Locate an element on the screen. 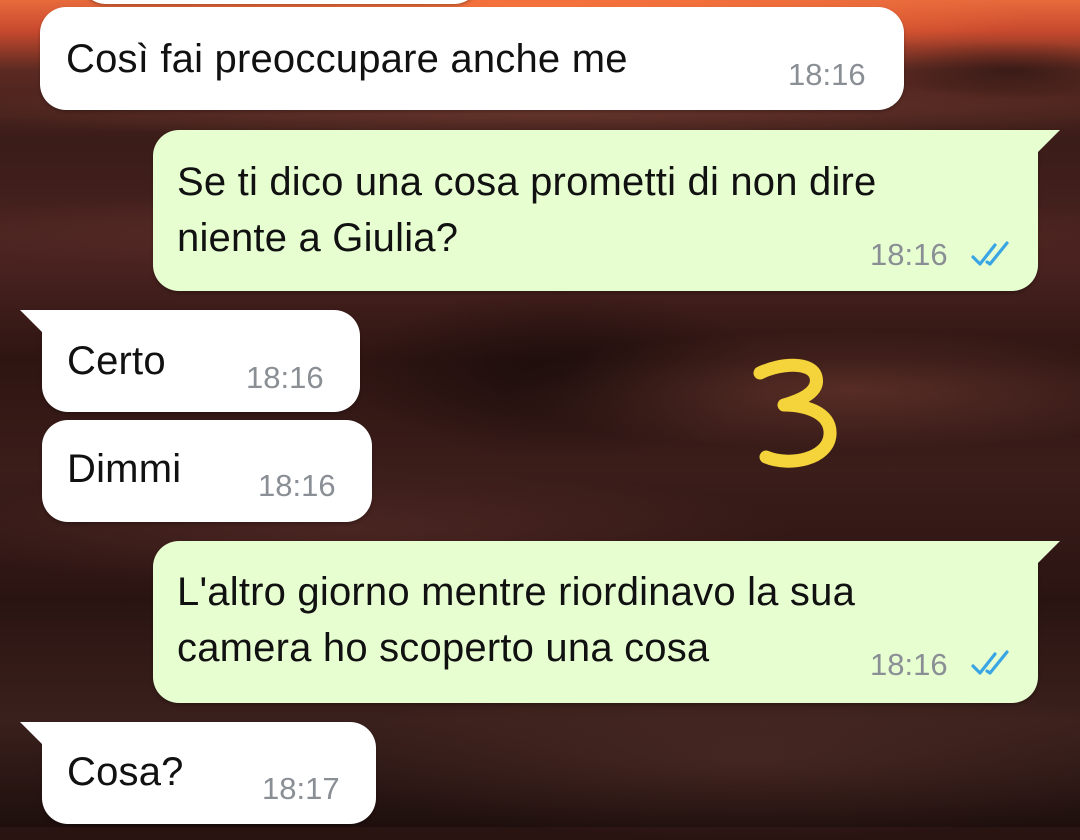  message-bubble-incoming: Certo 18:16 is located at coordinates (190, 361).